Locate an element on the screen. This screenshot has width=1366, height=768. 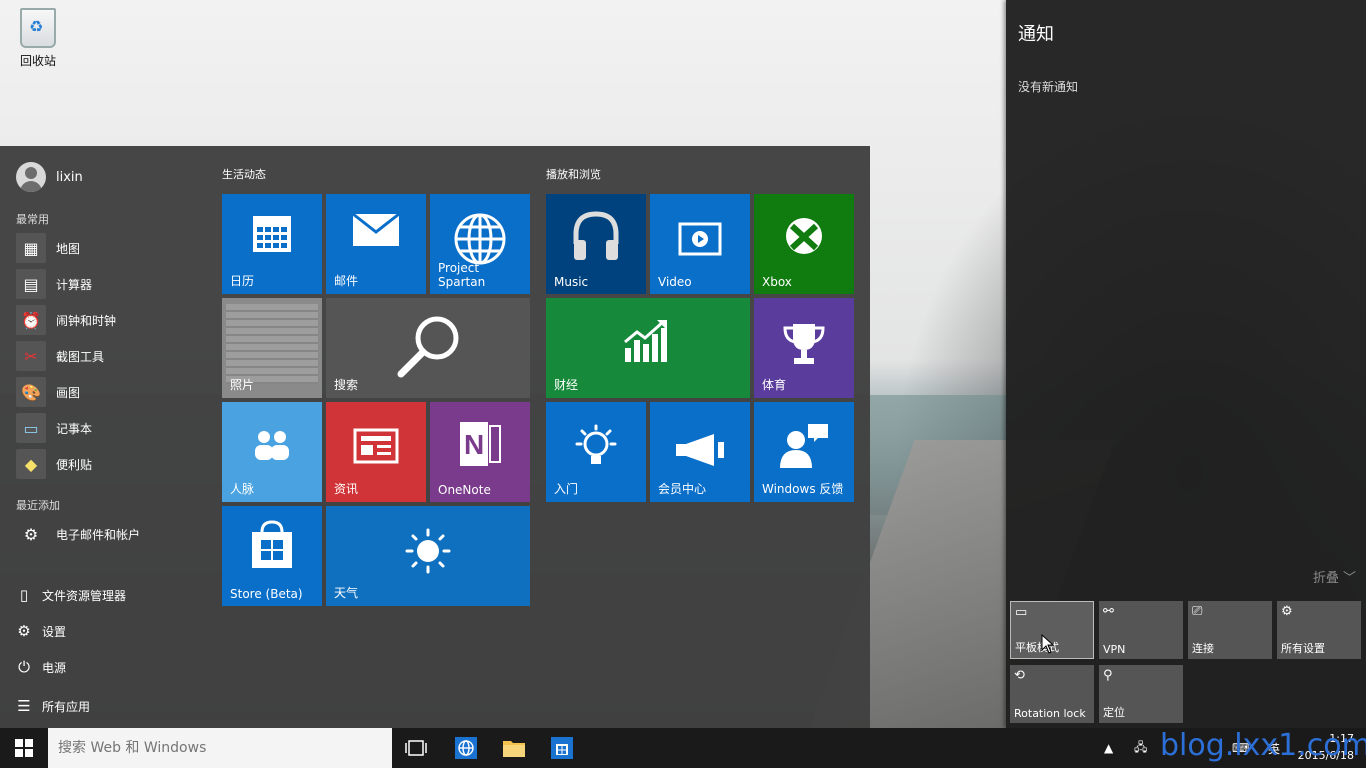
map-icon: ▦ is located at coordinates (31, 248).